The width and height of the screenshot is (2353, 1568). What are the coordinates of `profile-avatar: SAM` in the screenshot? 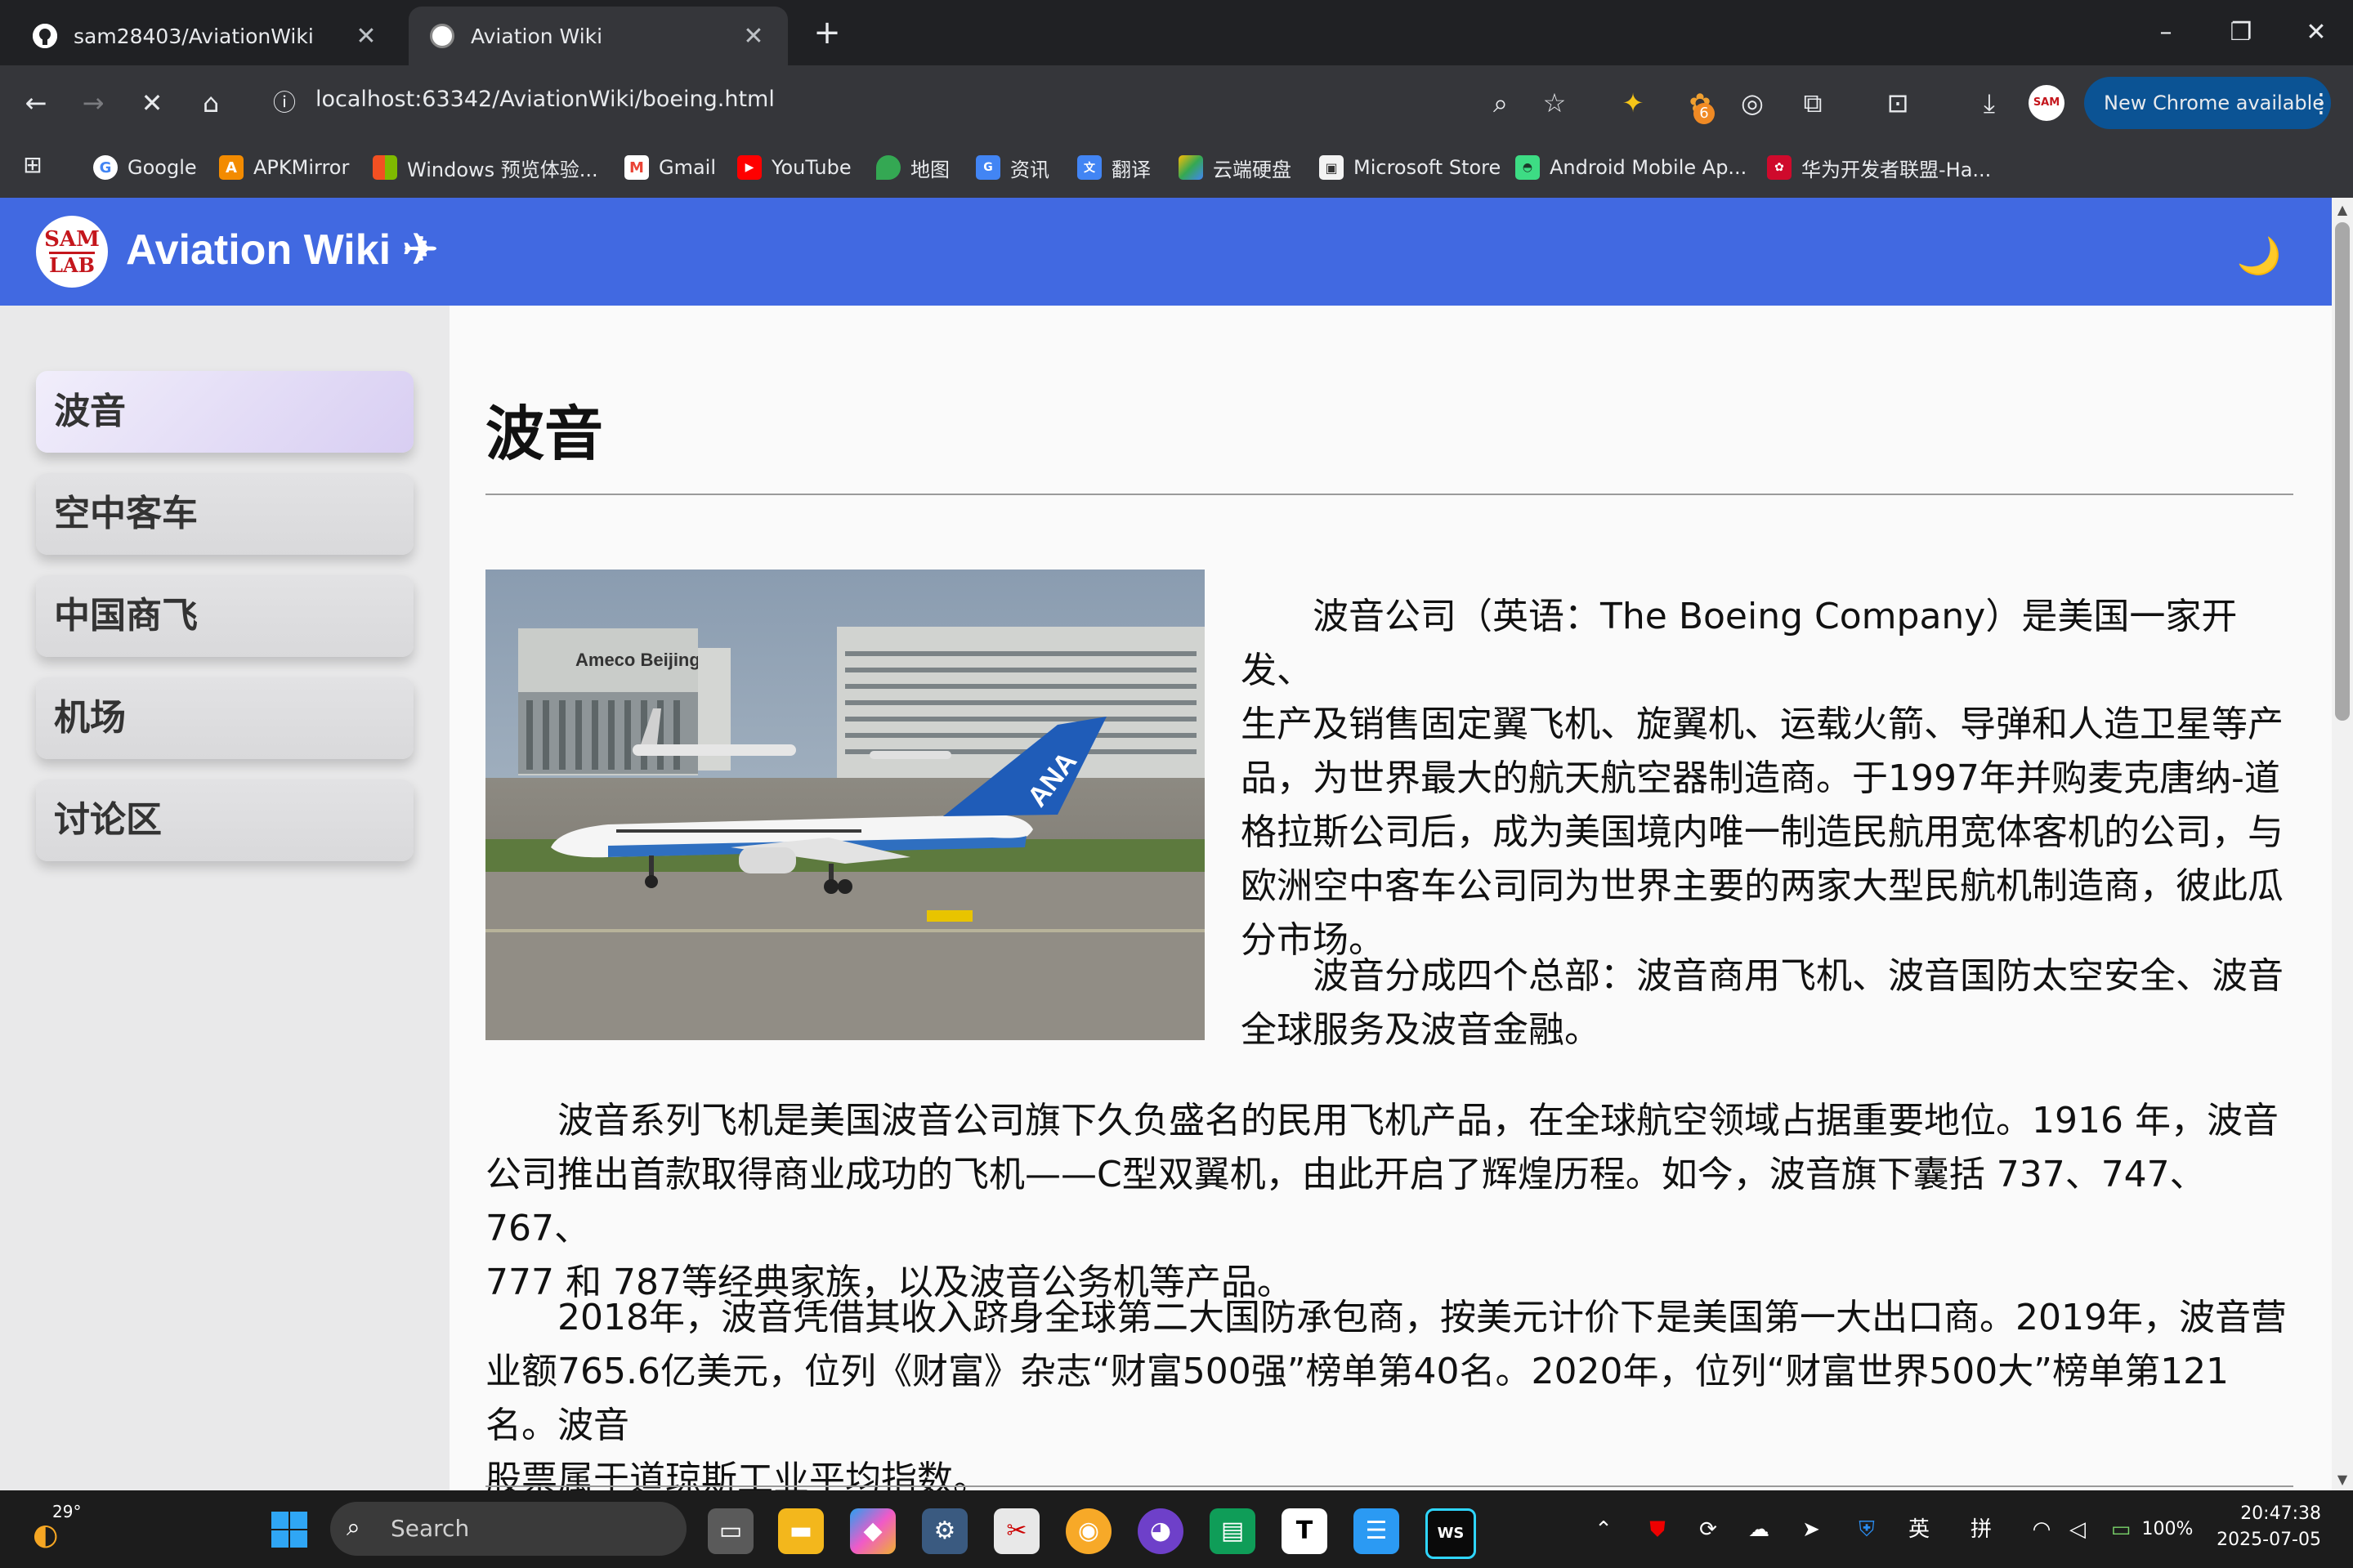 It's located at (2046, 103).